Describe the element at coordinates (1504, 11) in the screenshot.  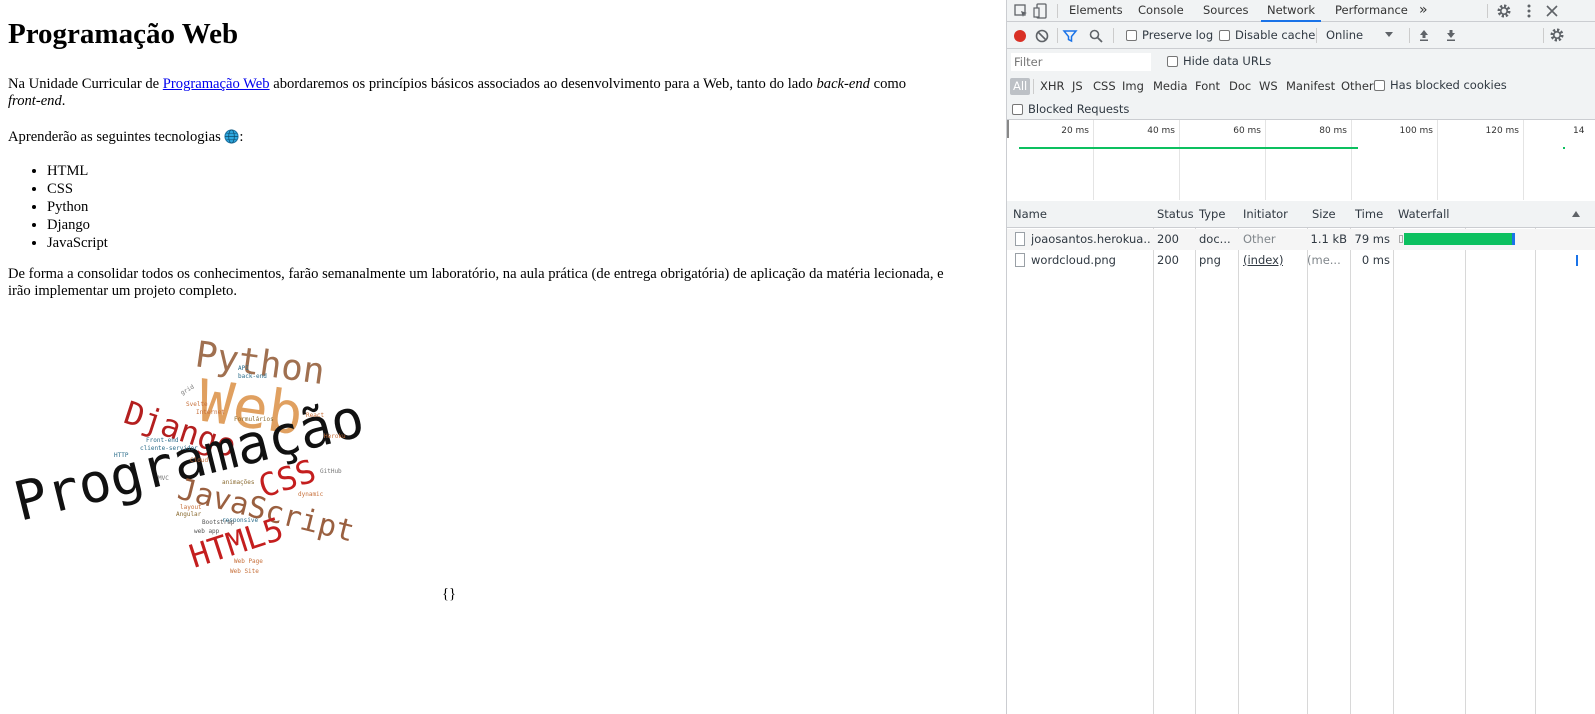
I see `settings-gear-icon` at that location.